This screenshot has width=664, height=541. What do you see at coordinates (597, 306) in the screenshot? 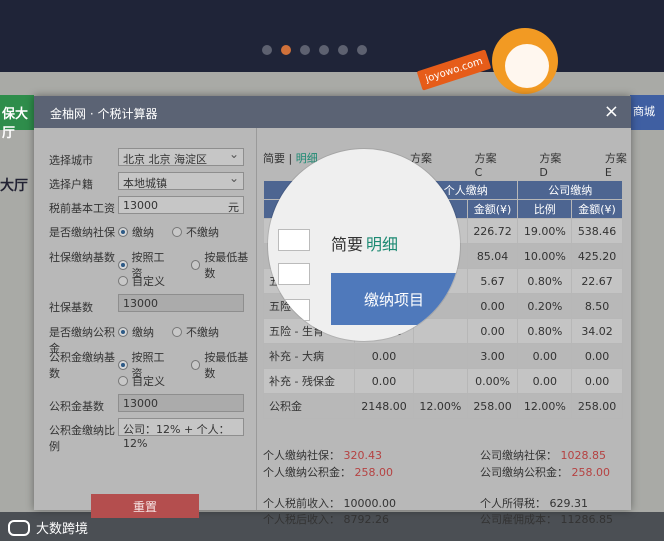
I see `cell: 8.50` at bounding box center [597, 306].